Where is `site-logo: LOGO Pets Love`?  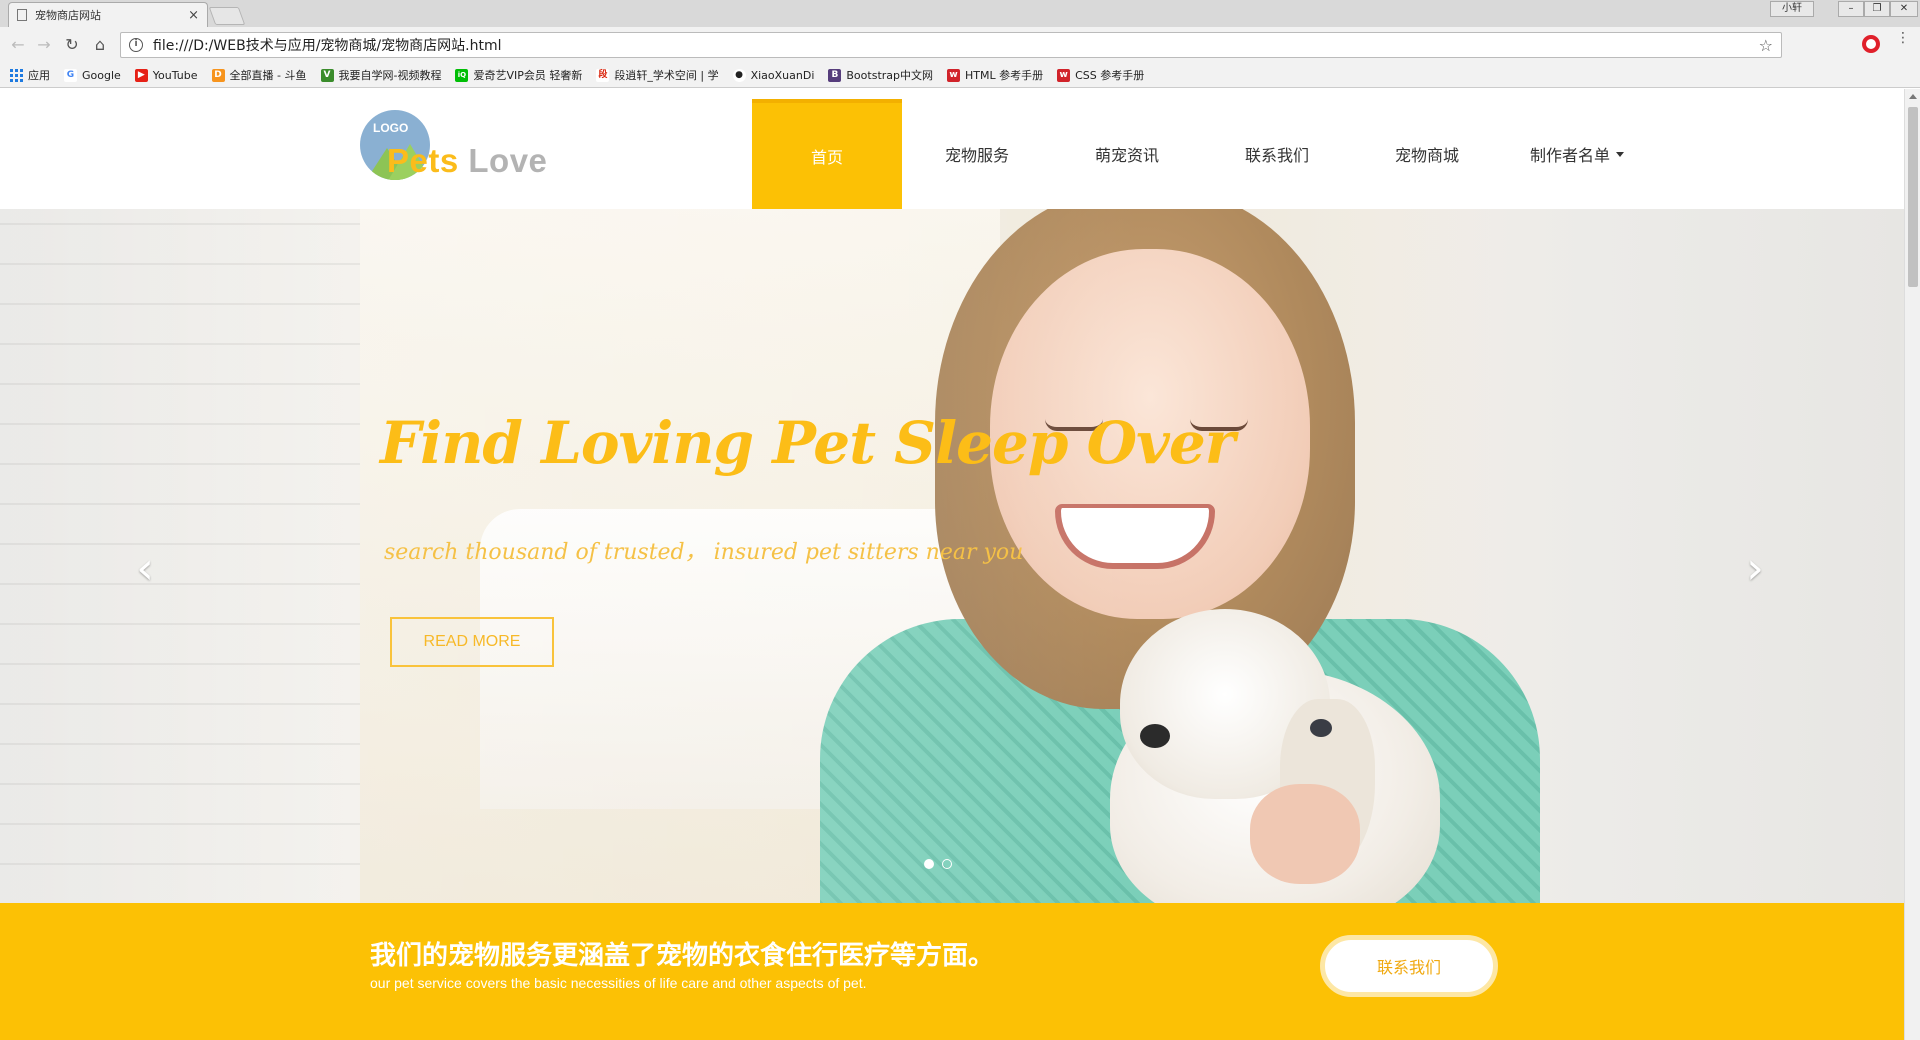 site-logo: LOGO Pets Love is located at coordinates (460, 147).